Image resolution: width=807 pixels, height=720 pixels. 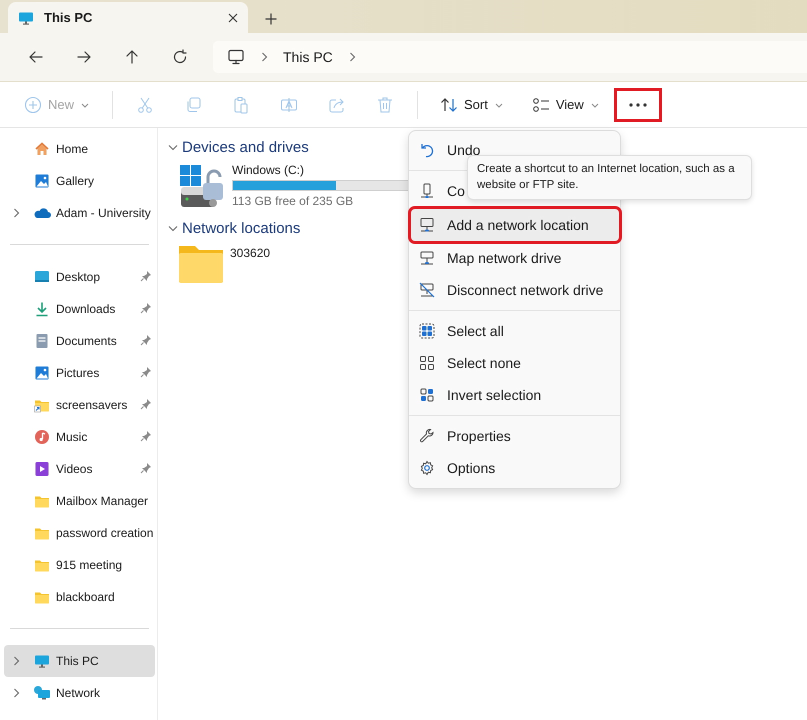 What do you see at coordinates (69, 17) in the screenshot?
I see `tab-title: This PC` at bounding box center [69, 17].